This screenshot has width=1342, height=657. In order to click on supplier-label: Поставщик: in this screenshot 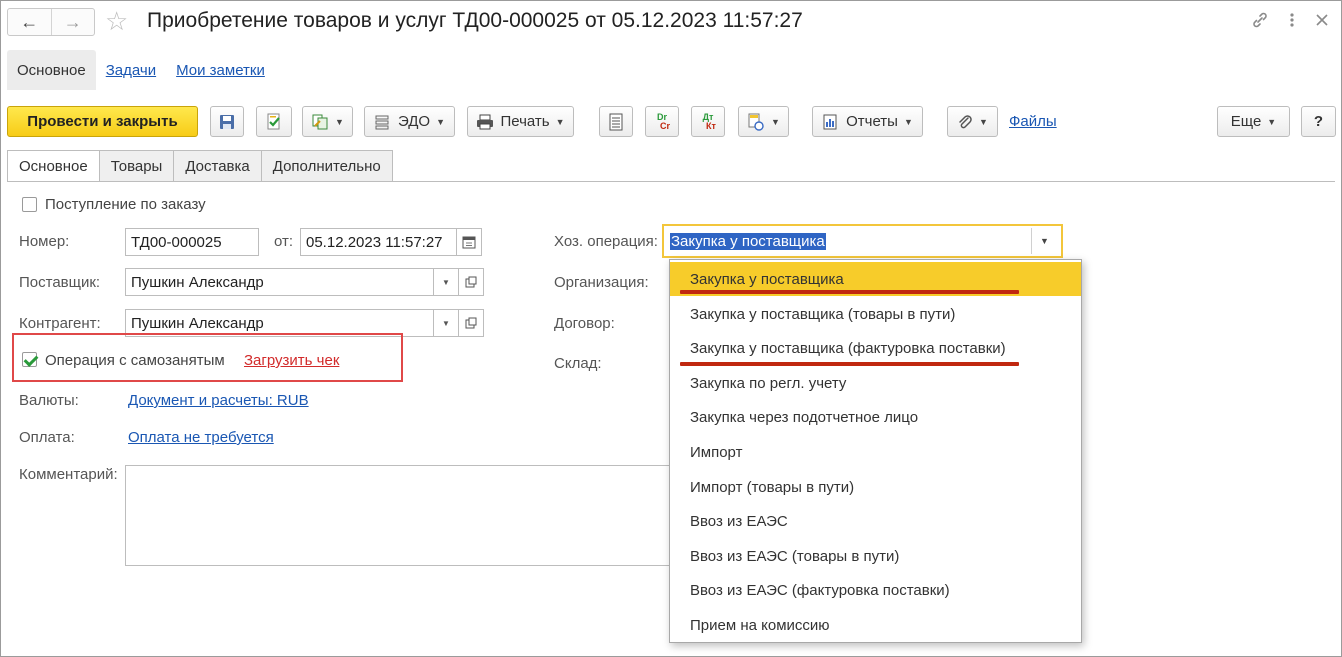, I will do `click(60, 282)`.